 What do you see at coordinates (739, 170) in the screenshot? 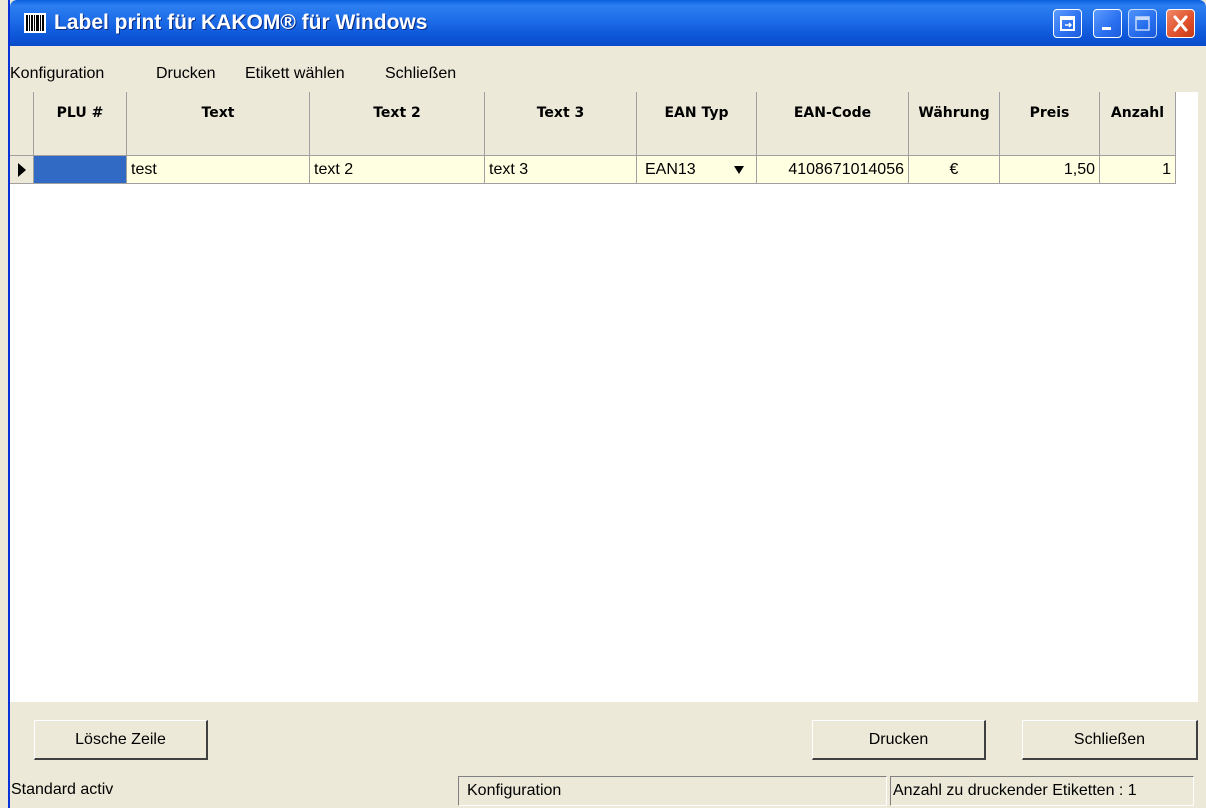
I see `dropdown-arrow-icon` at bounding box center [739, 170].